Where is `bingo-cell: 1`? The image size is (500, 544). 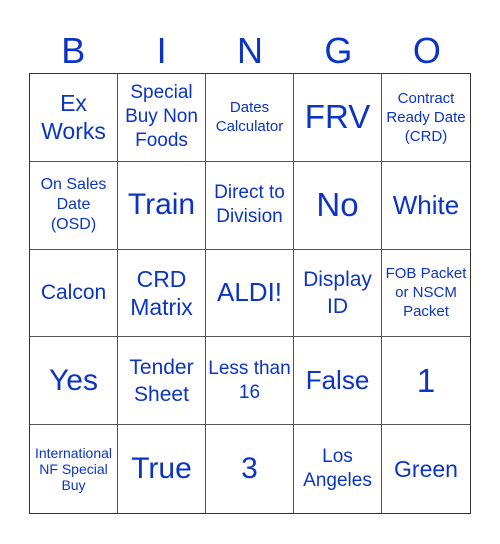 bingo-cell: 1 is located at coordinates (426, 381).